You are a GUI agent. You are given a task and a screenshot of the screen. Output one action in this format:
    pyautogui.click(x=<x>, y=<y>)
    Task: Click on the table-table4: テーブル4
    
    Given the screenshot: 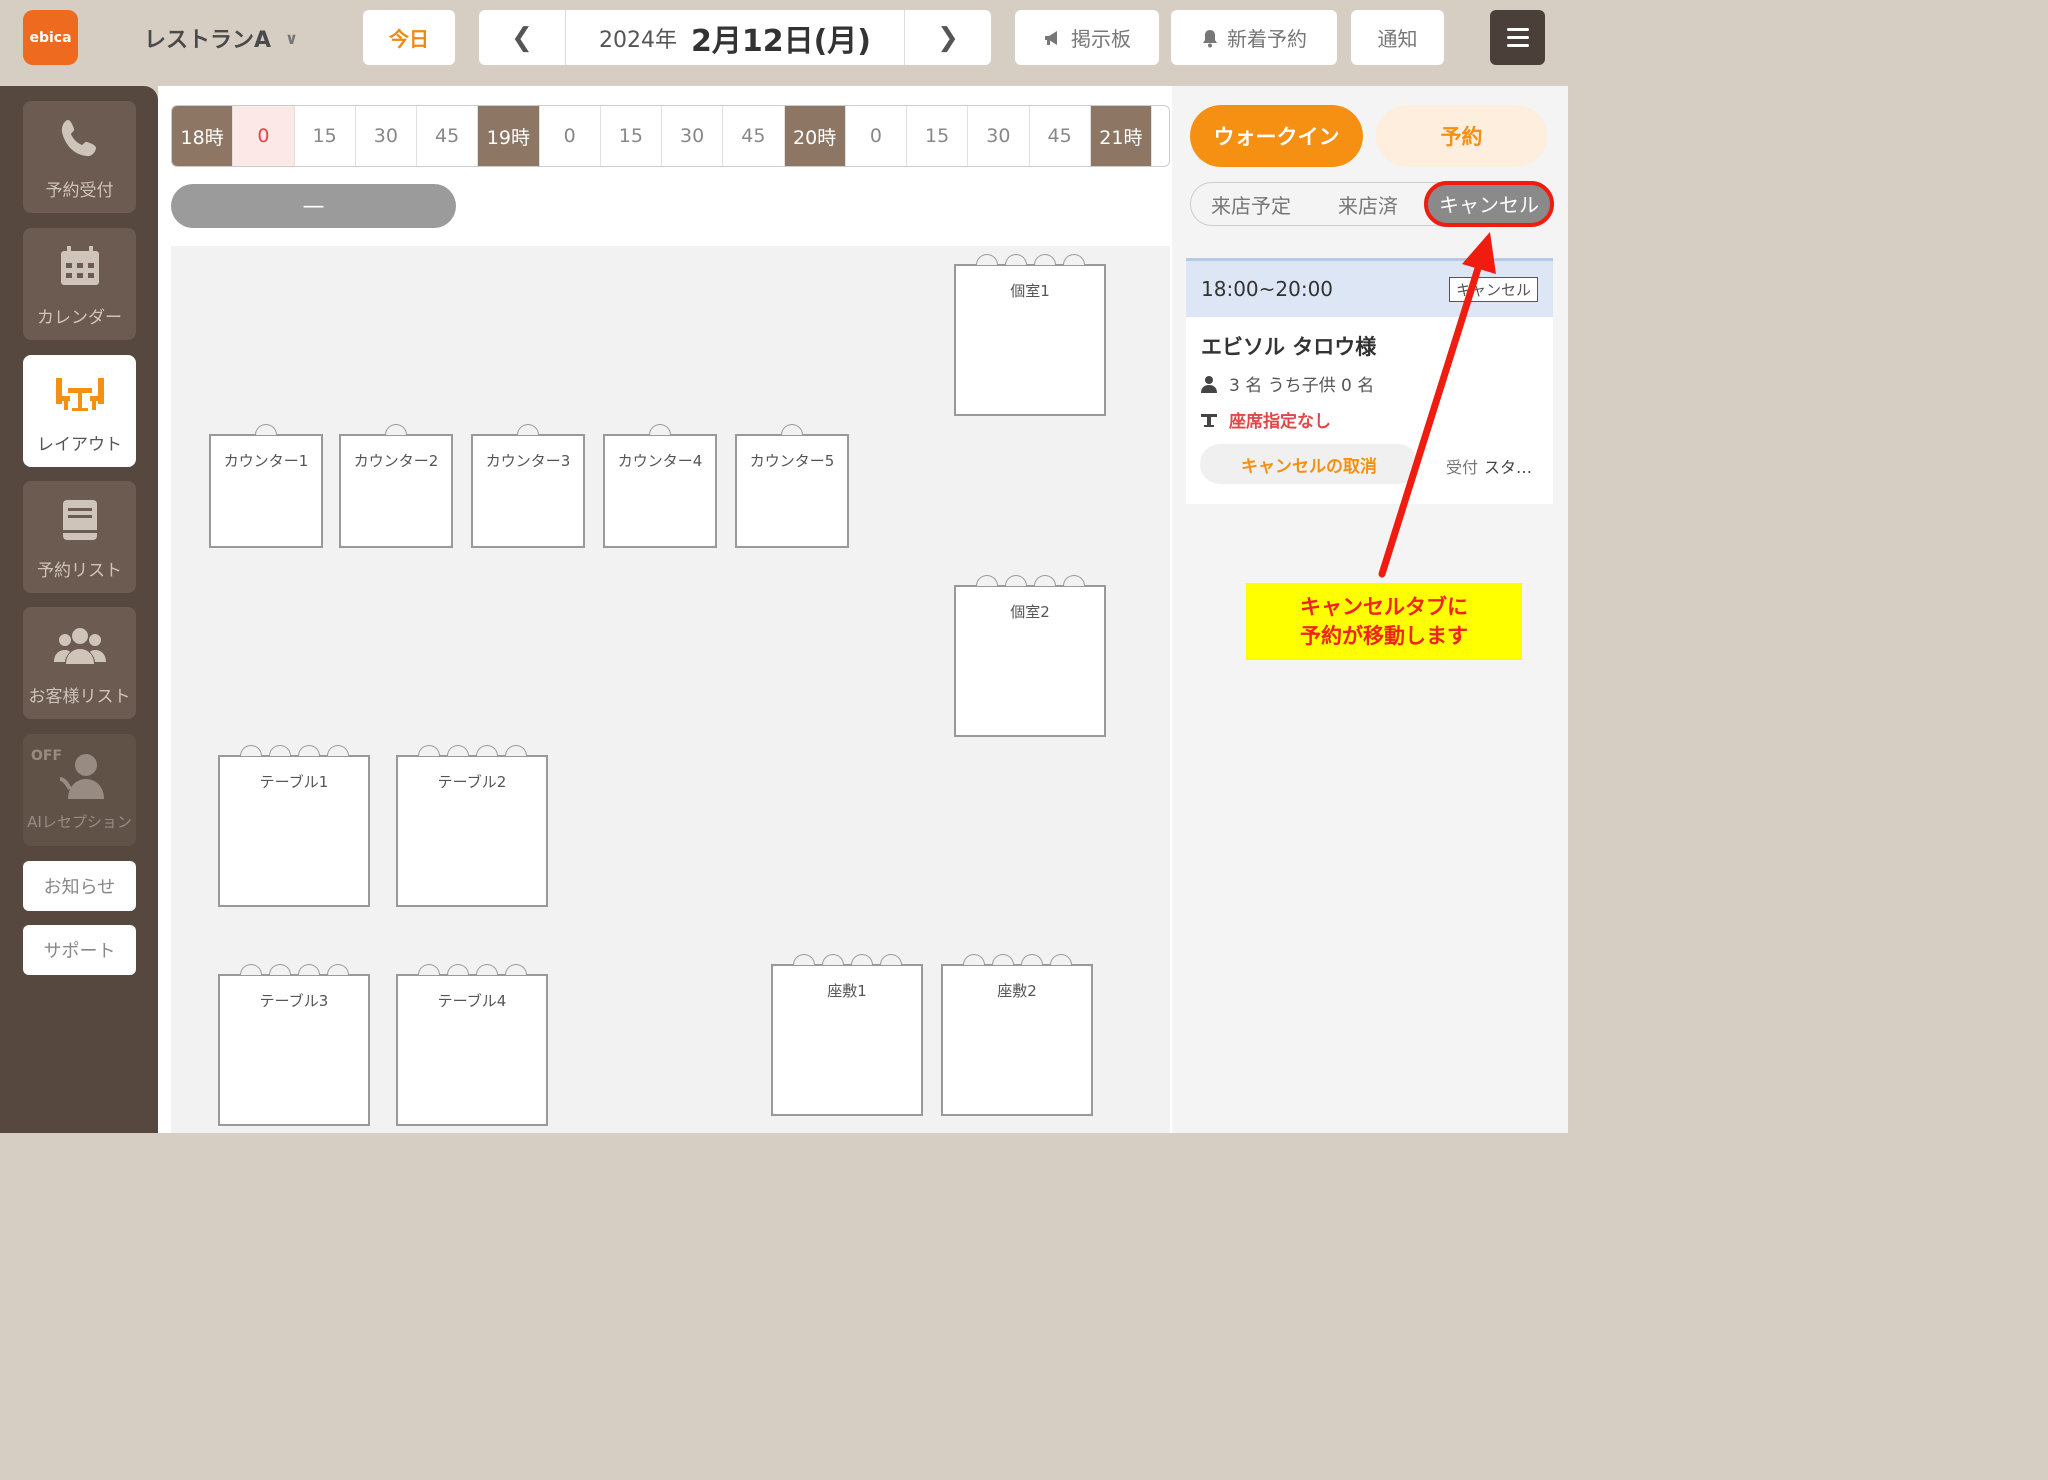 What is the action you would take?
    pyautogui.click(x=472, y=1045)
    